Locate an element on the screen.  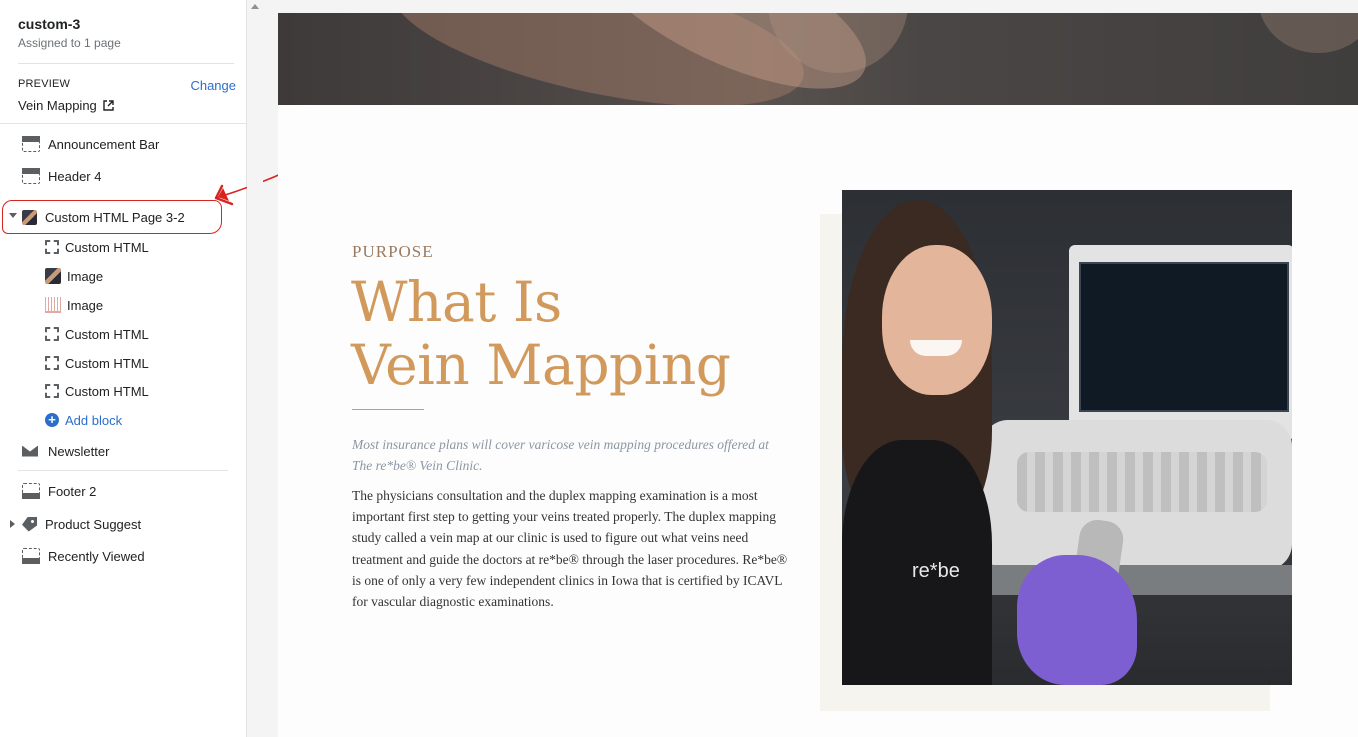
change-preview-link: Change is located at coordinates (213, 85).